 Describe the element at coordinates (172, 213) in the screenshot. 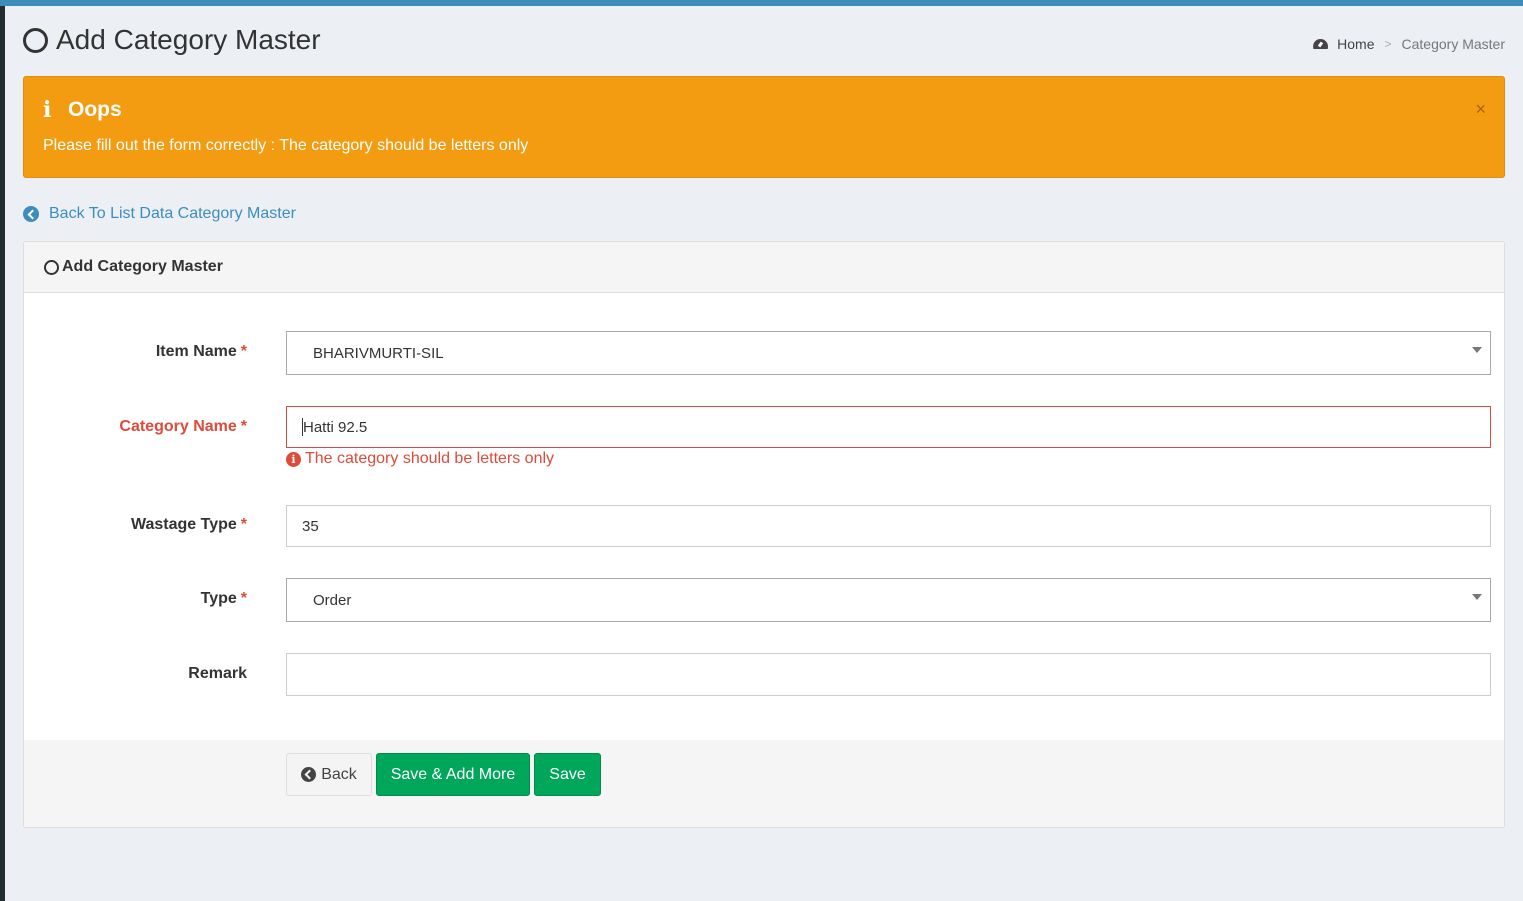

I see `back-to-list-text: Back To List Data Category Master` at that location.